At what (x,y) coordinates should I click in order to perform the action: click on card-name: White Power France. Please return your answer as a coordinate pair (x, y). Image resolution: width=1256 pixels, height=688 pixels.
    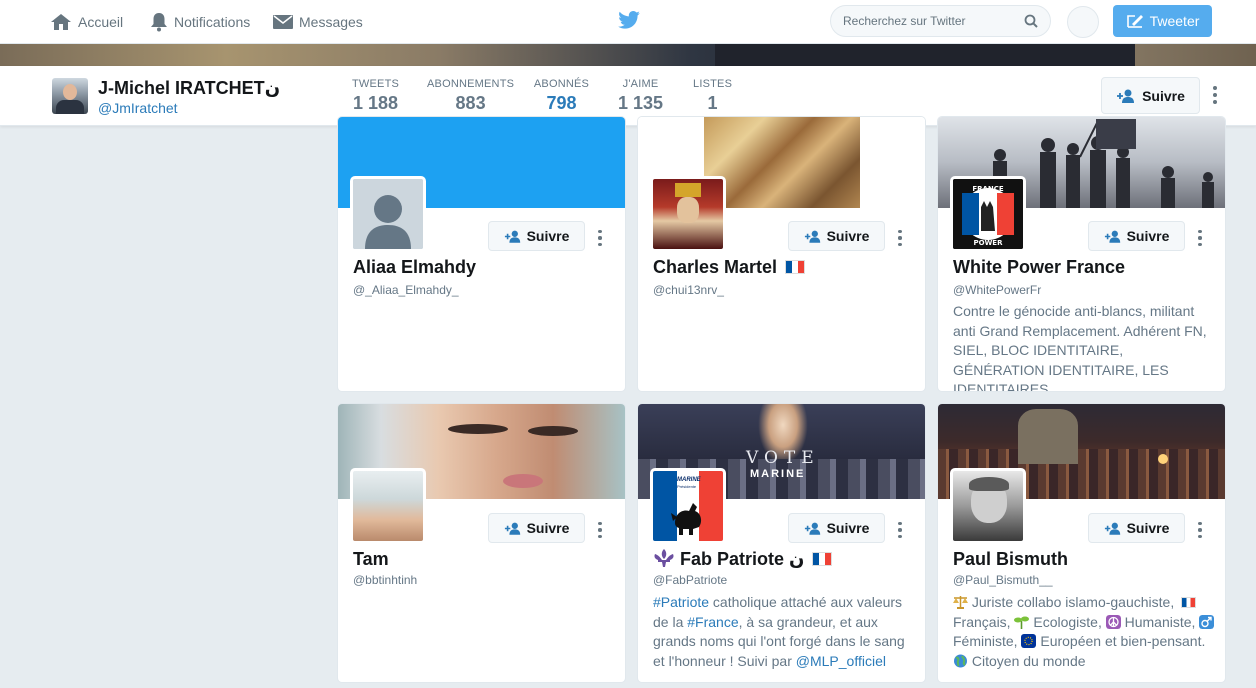
    Looking at the image, I should click on (1039, 267).